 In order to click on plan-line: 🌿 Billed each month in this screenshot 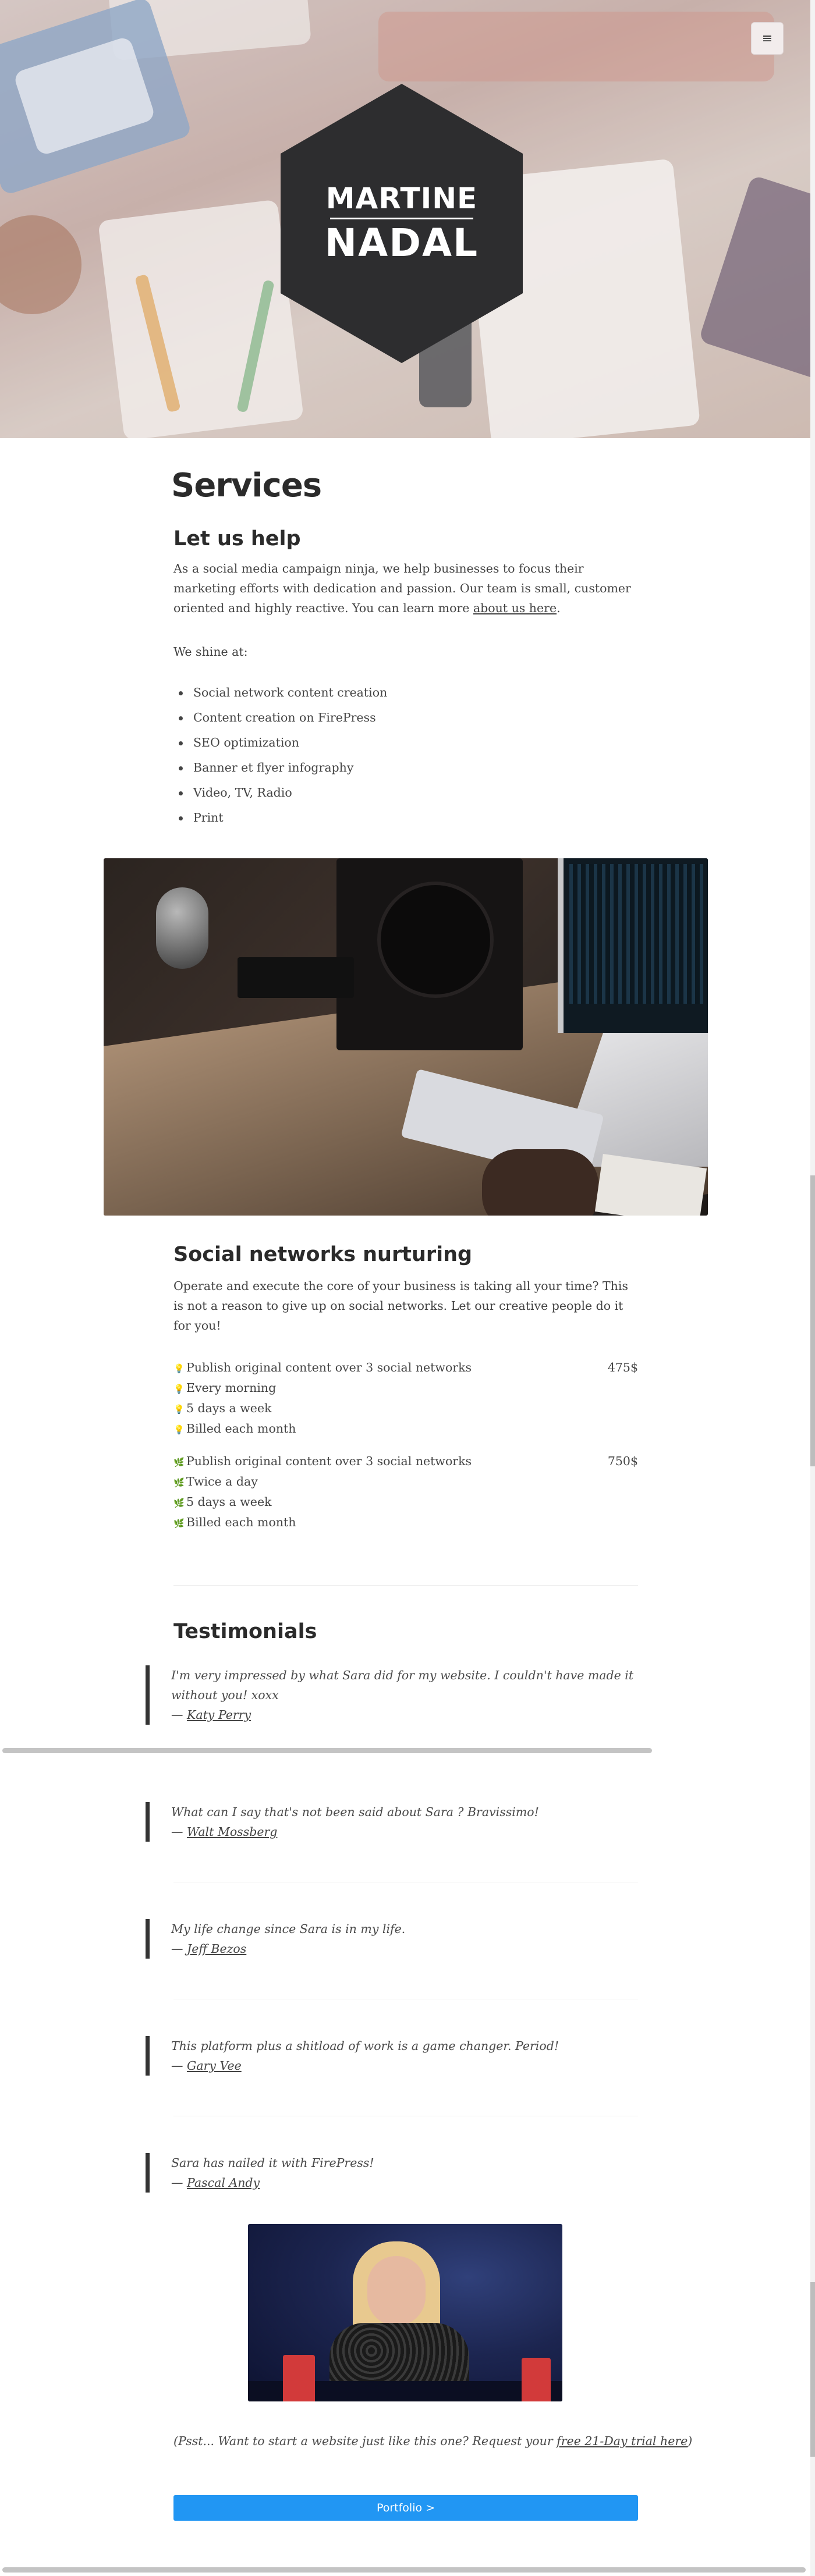, I will do `click(235, 1523)`.